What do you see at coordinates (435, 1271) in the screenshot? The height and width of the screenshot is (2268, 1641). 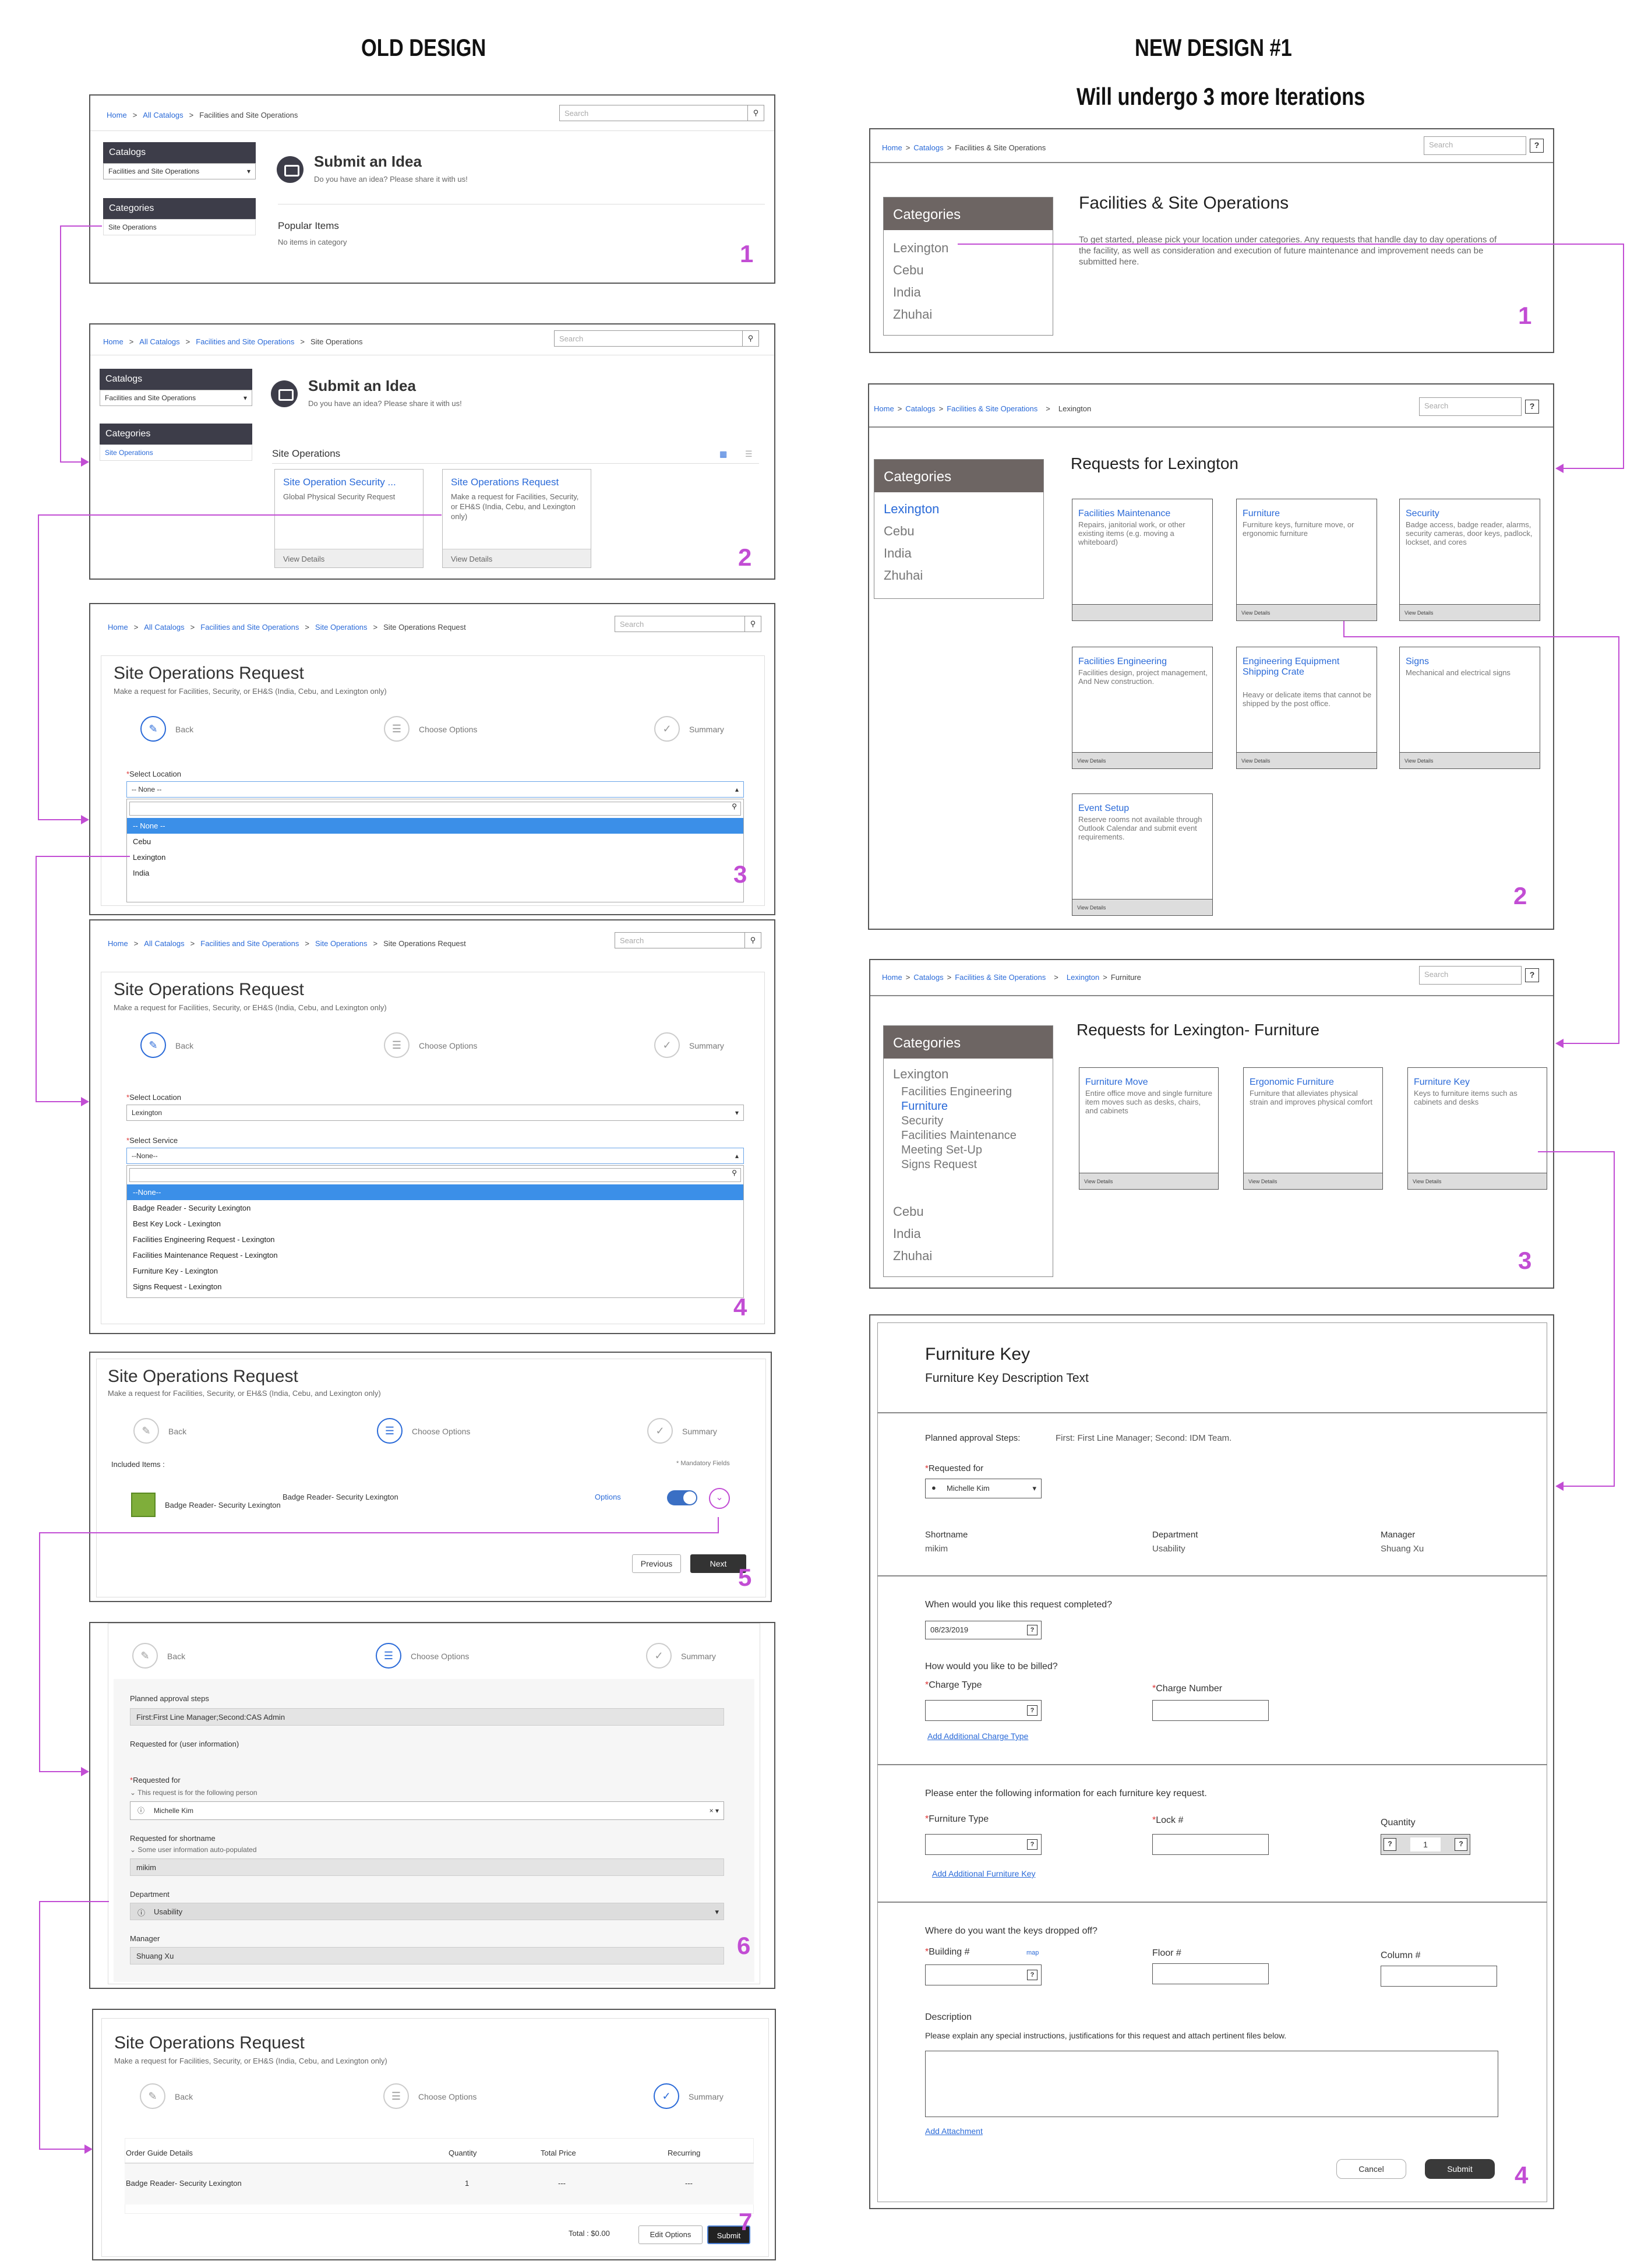 I see `option-furniture-key: Furniture Key - Lexington` at bounding box center [435, 1271].